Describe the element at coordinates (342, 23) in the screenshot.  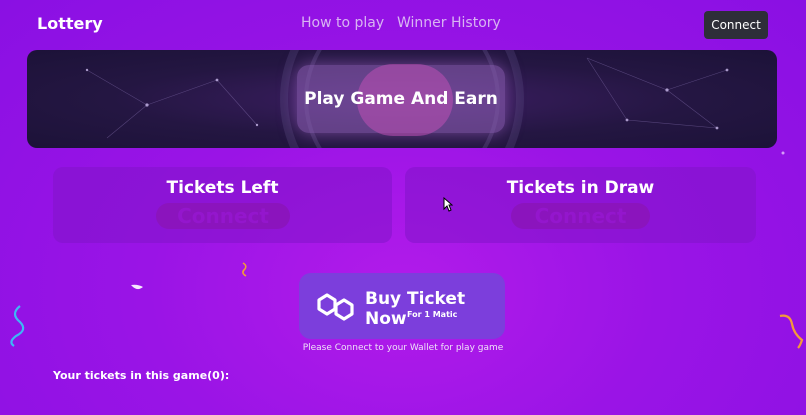
I see `nav-how-to-play: How to play` at that location.